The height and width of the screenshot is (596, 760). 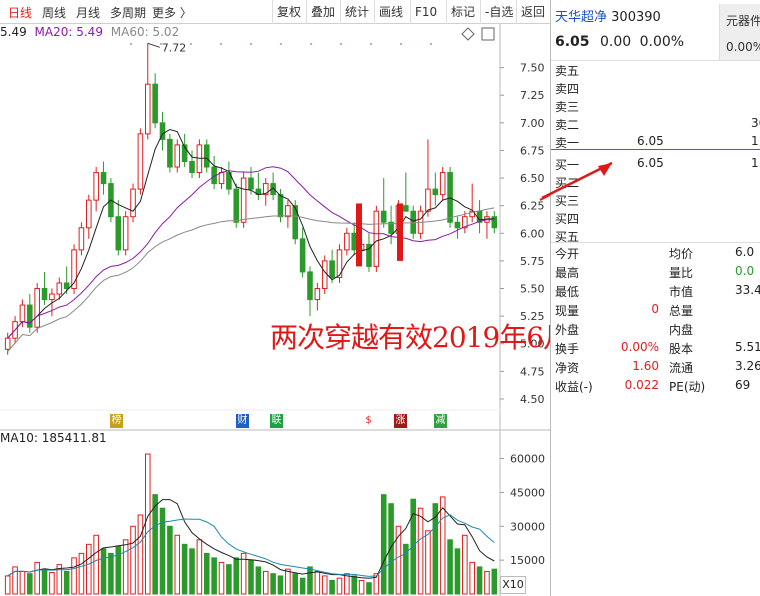 I want to click on y-tick-label: 6.25, so click(x=532, y=206).